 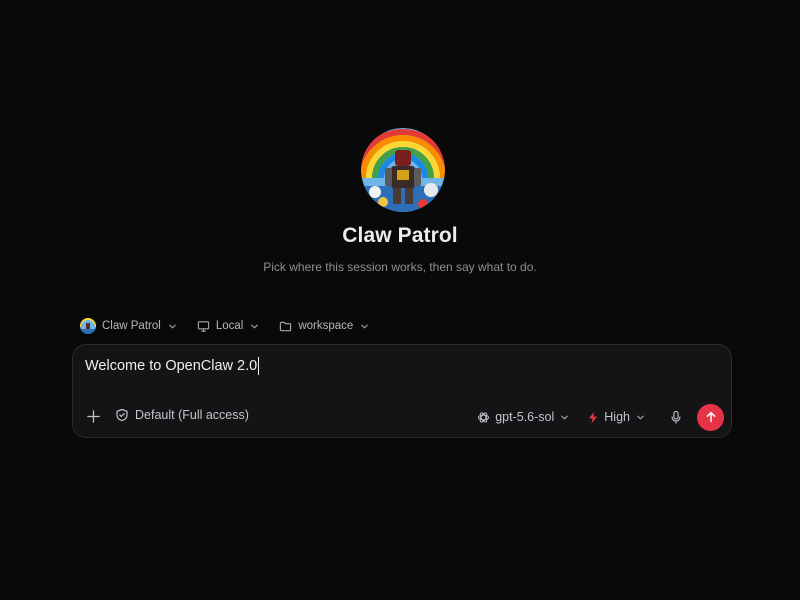 I want to click on prompt-input-value: Welcome to OpenClaw 2.0, so click(x=171, y=366).